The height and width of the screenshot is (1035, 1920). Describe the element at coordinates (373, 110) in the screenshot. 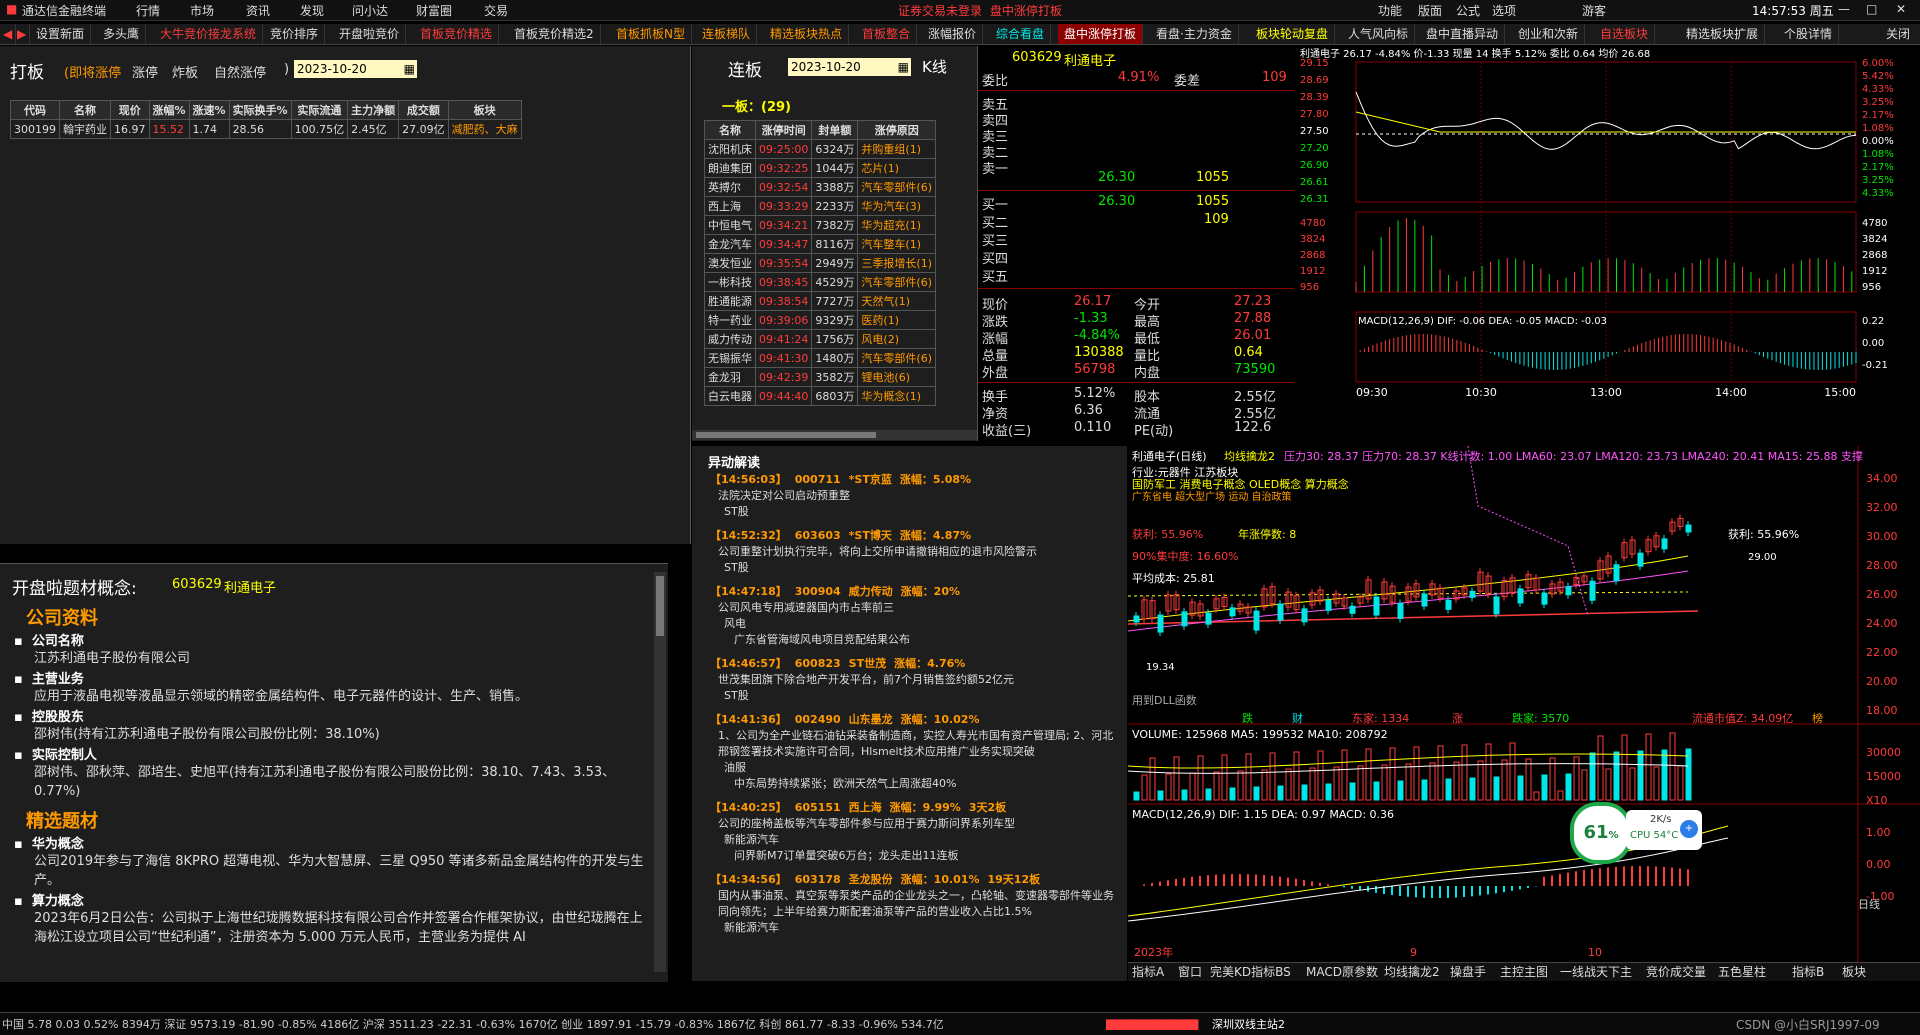

I see `col-mainflow: 主力净额` at that location.